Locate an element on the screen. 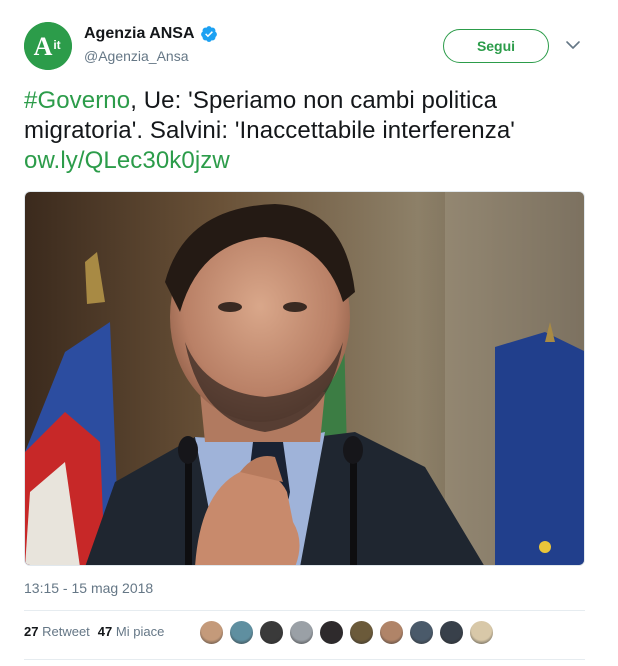 The height and width of the screenshot is (666, 618). follow-button: Segui is located at coordinates (496, 46).